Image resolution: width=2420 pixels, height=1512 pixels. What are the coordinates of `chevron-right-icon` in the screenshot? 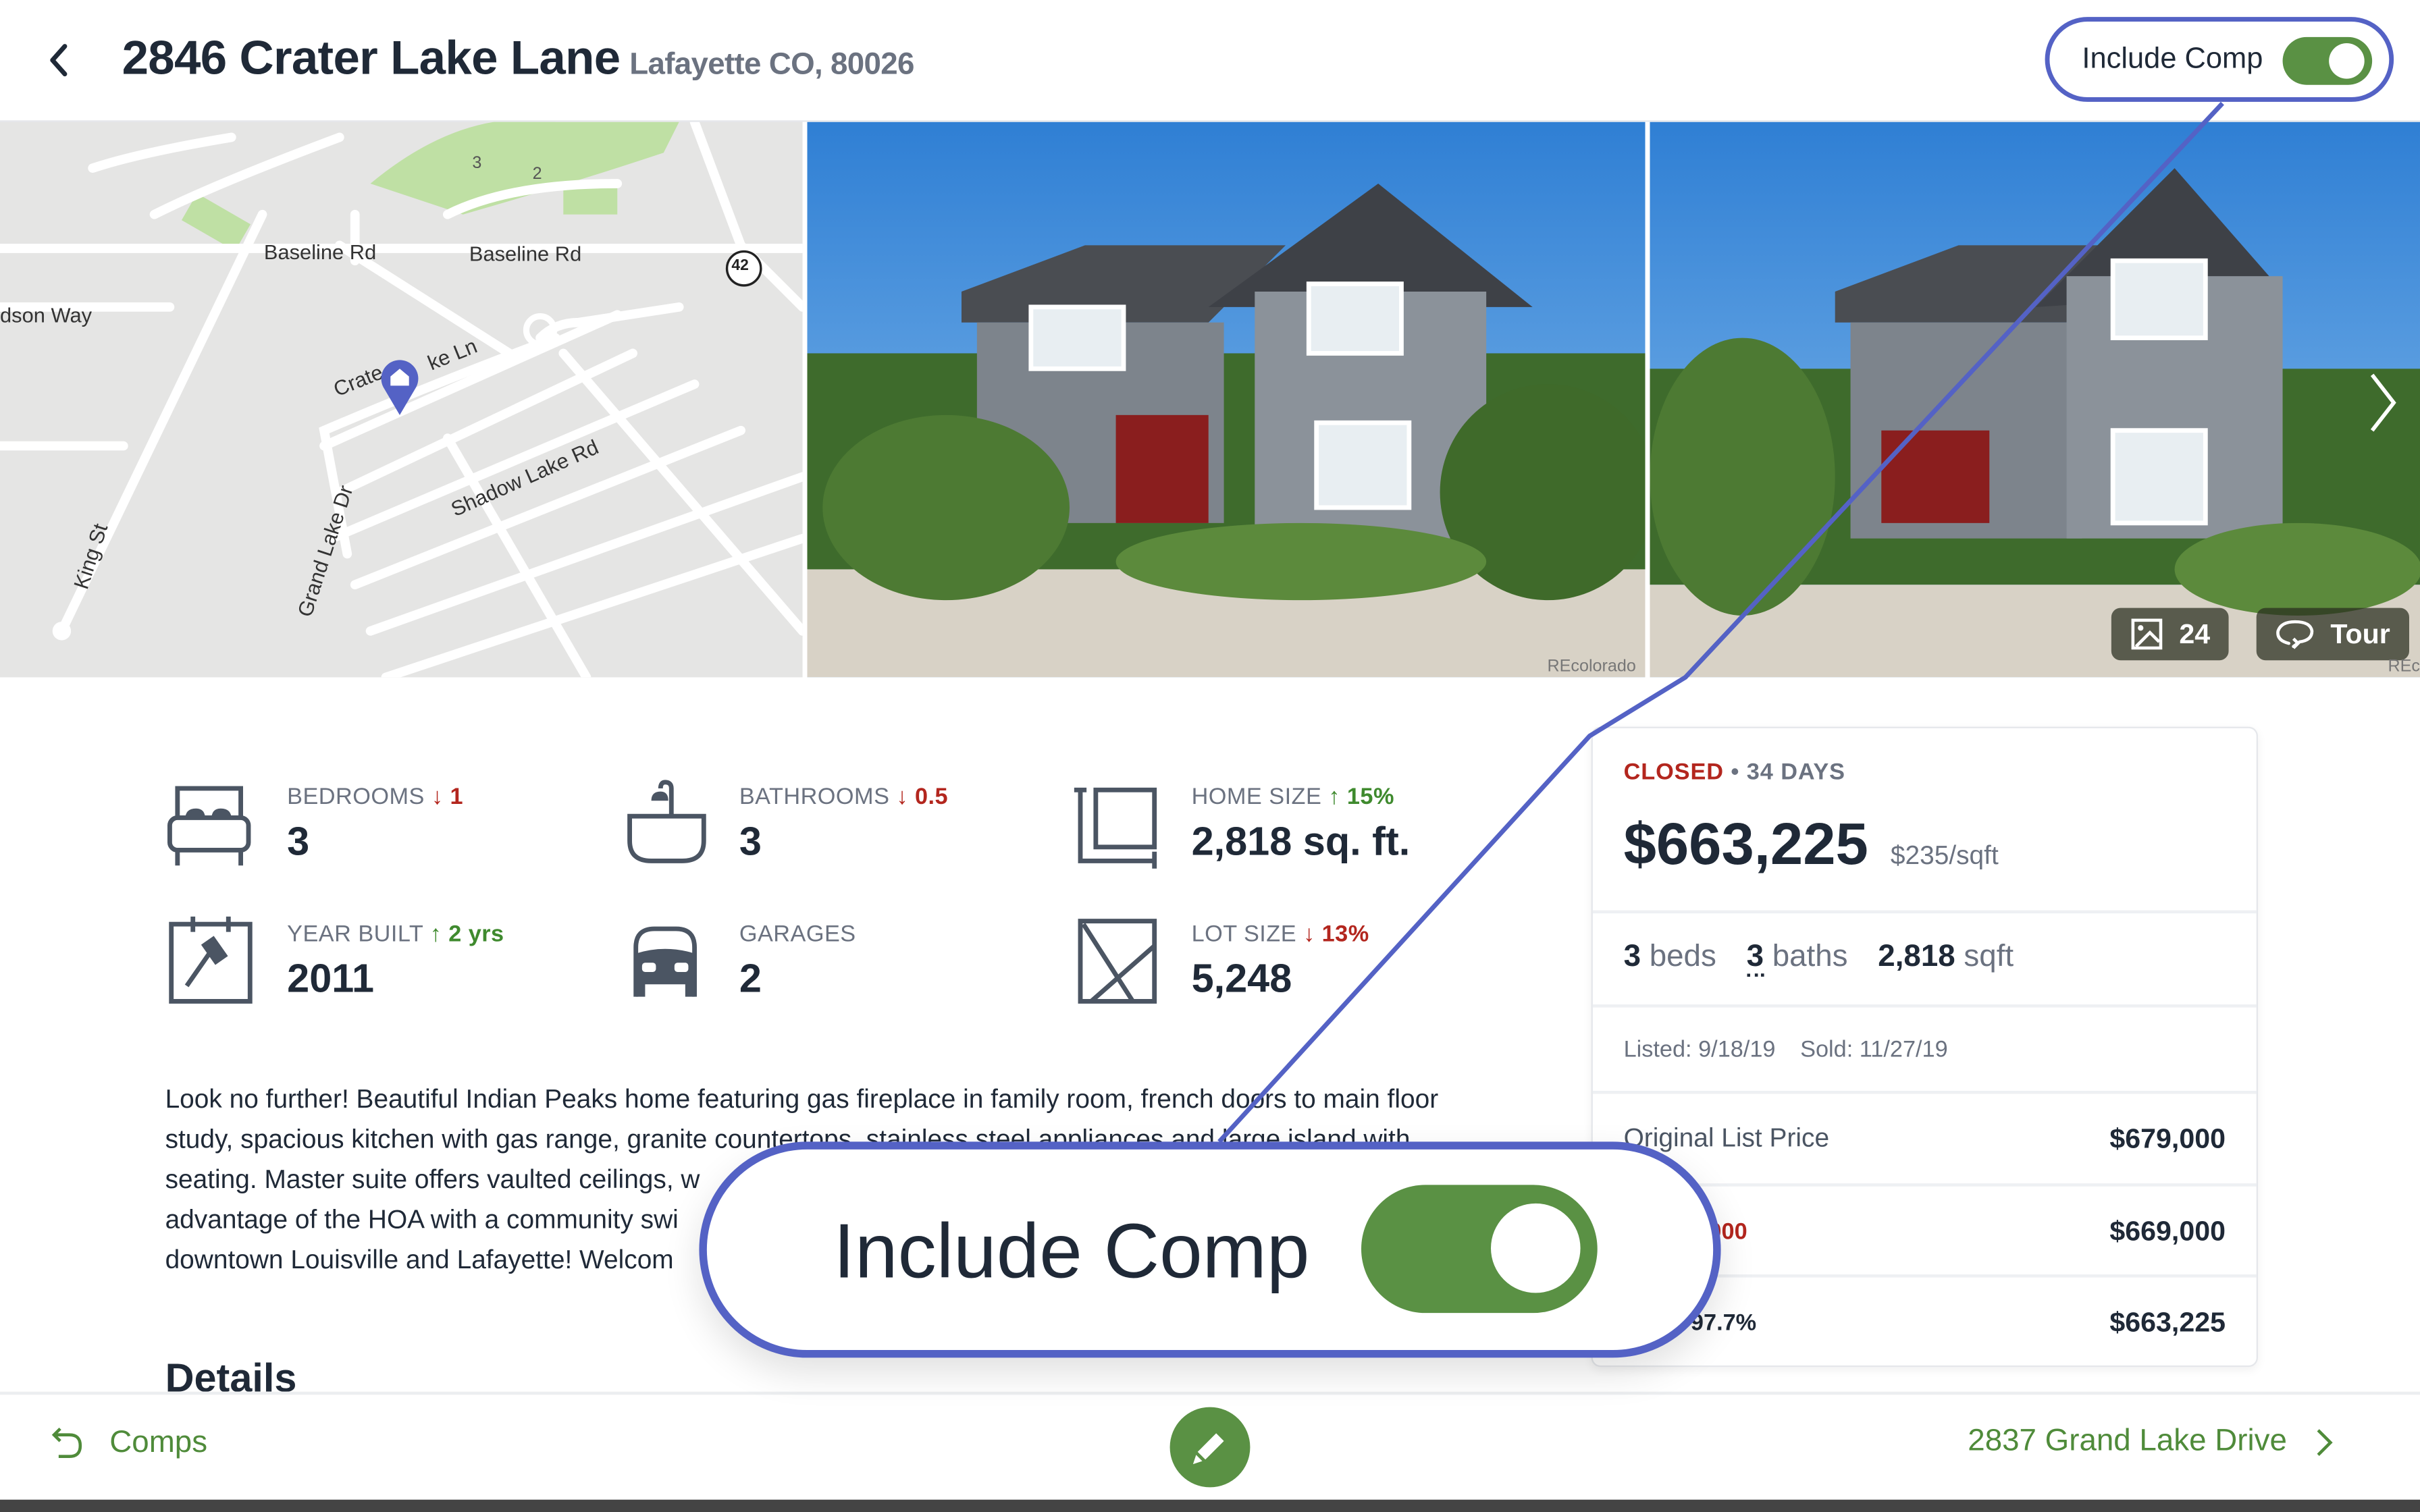 It's located at (2325, 1442).